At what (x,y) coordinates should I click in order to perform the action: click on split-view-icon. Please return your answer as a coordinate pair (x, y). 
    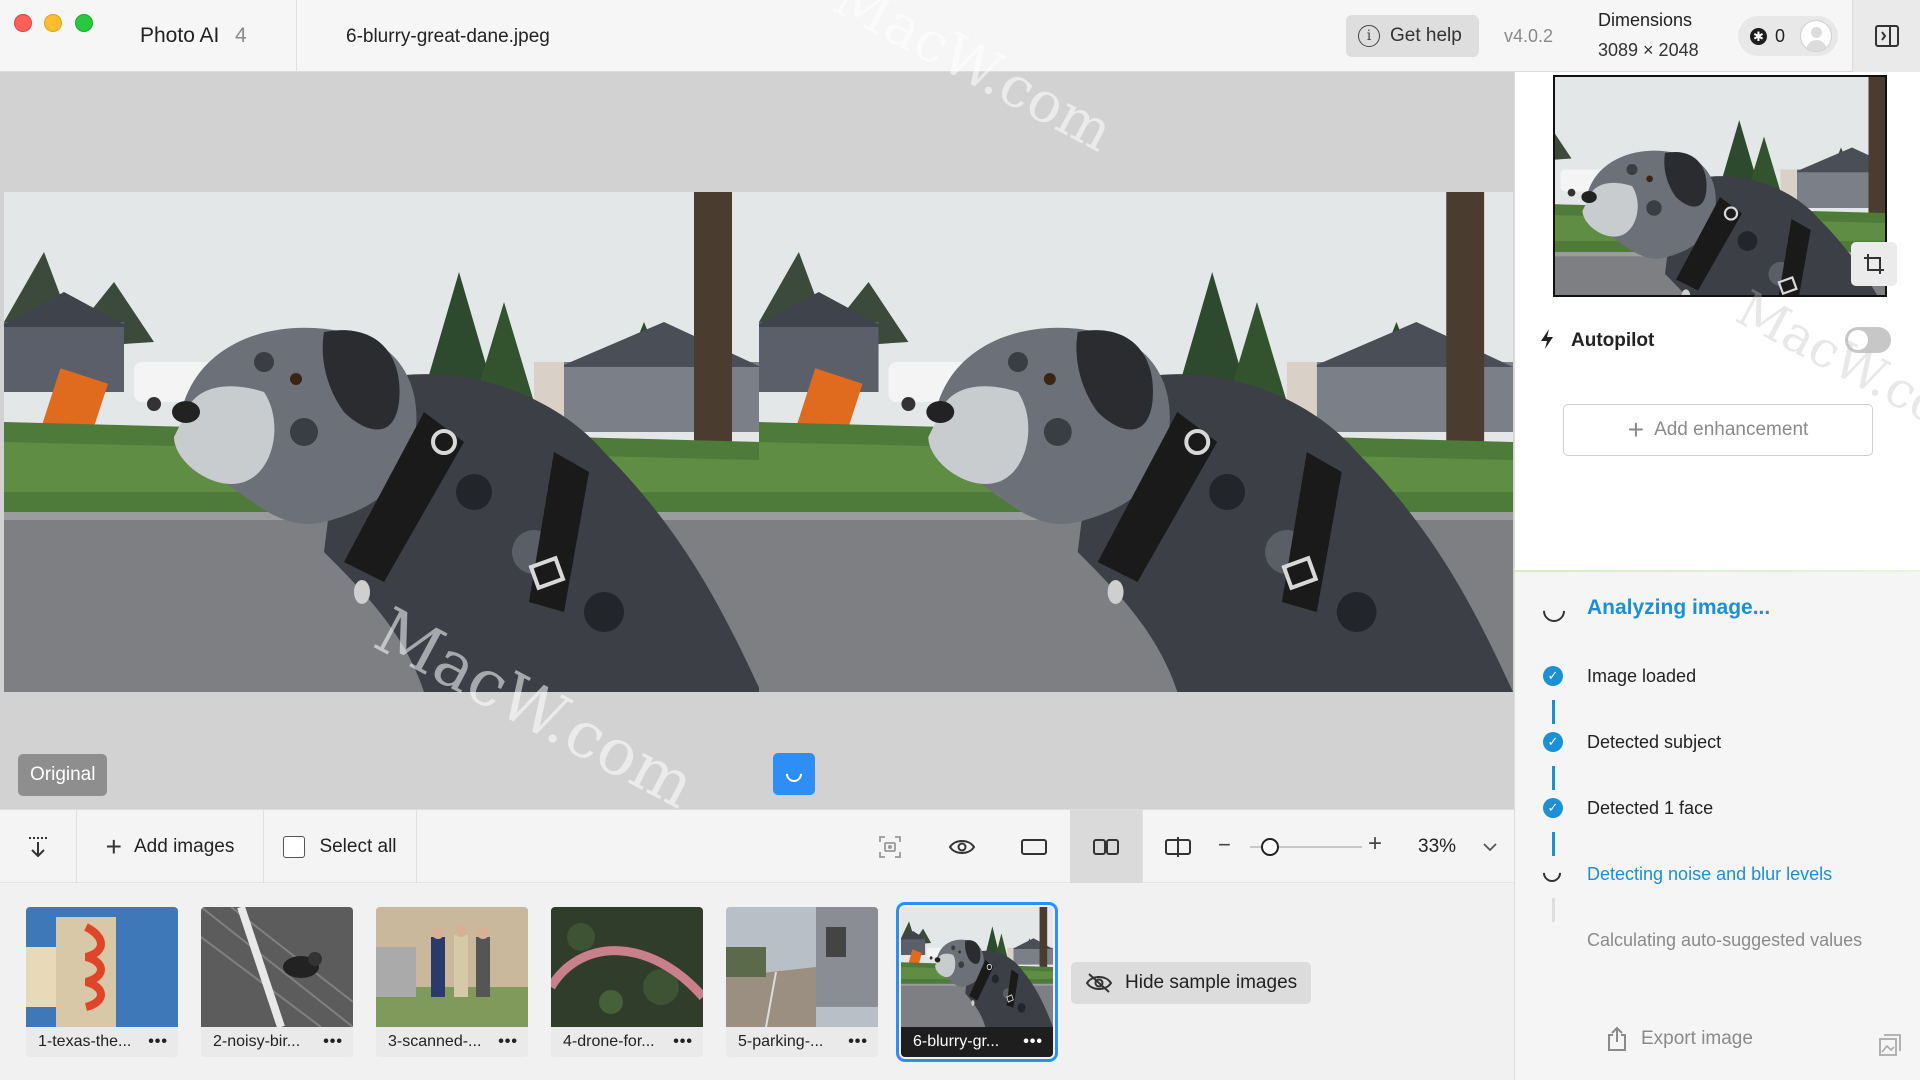
    Looking at the image, I should click on (1178, 847).